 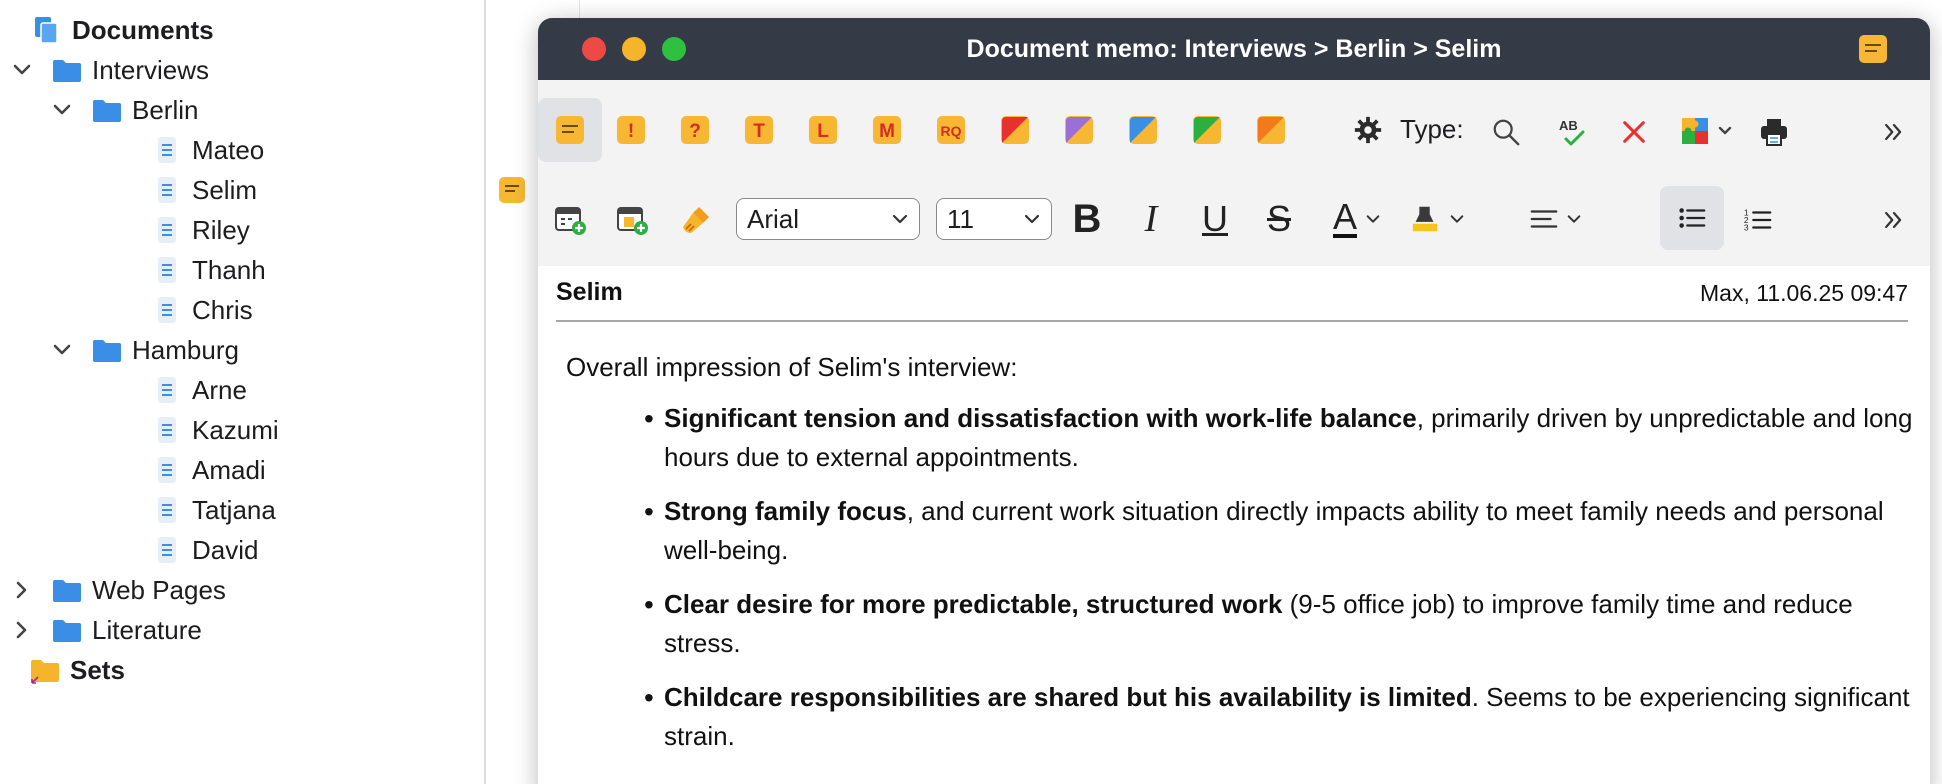 I want to click on tree-folder-berlin: Berlin, so click(x=123, y=110).